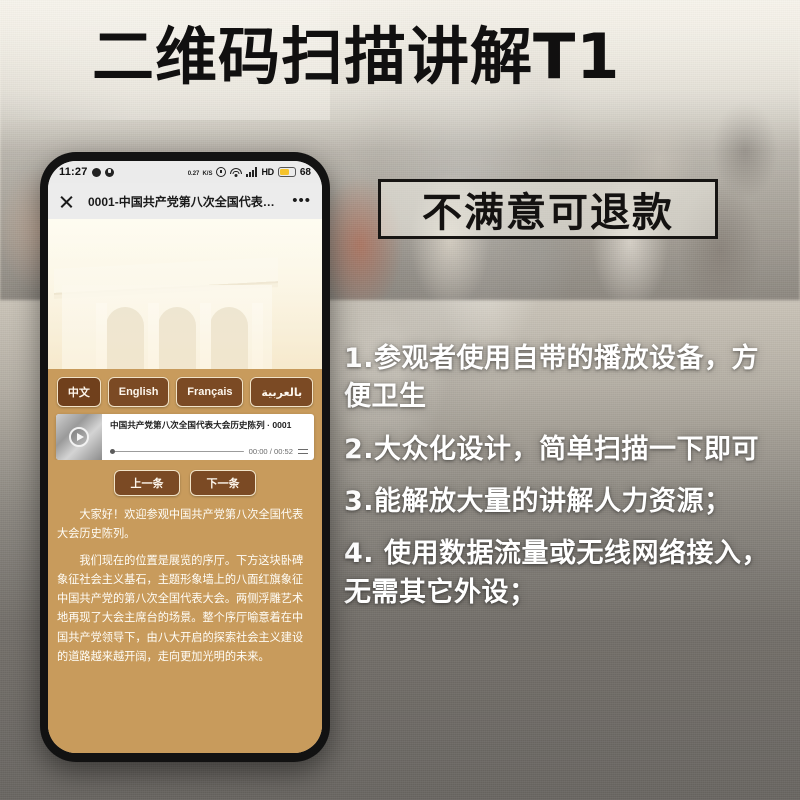 This screenshot has height=800, width=800. I want to click on feature-item-2: 2.大众化设计，简单扫描一下即可, so click(552, 449).